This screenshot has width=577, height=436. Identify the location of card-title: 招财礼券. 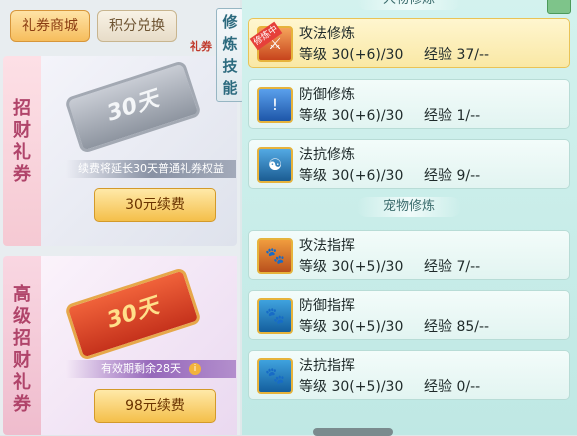
(22, 141).